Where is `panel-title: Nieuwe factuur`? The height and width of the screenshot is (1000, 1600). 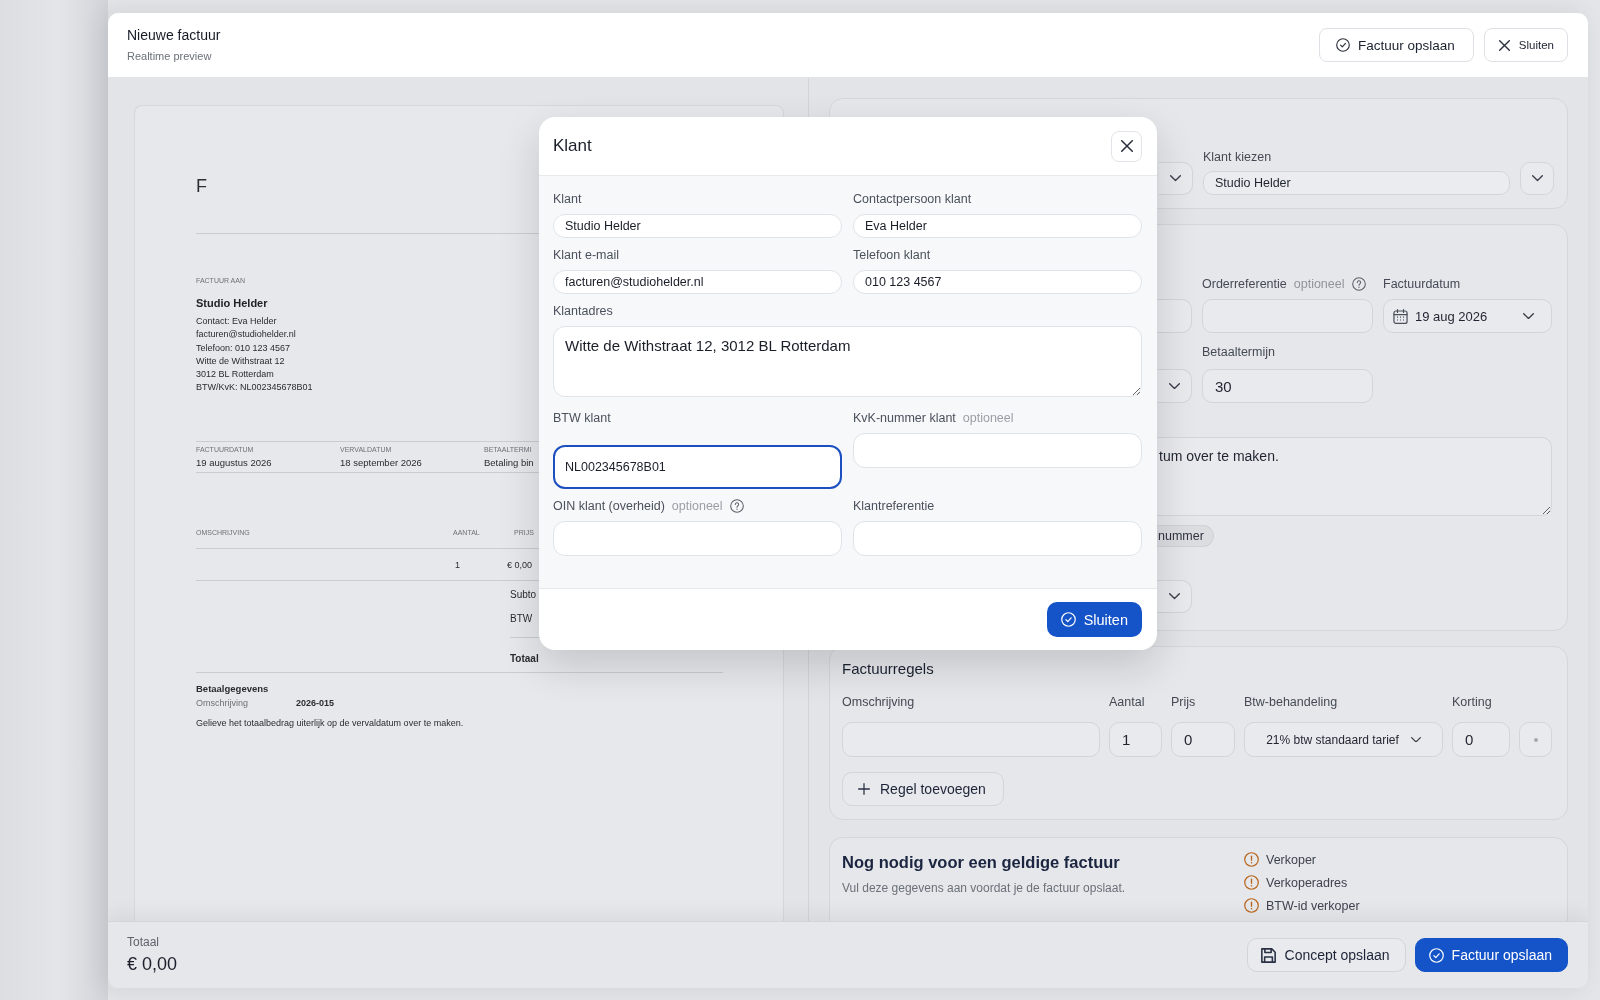 panel-title: Nieuwe factuur is located at coordinates (174, 35).